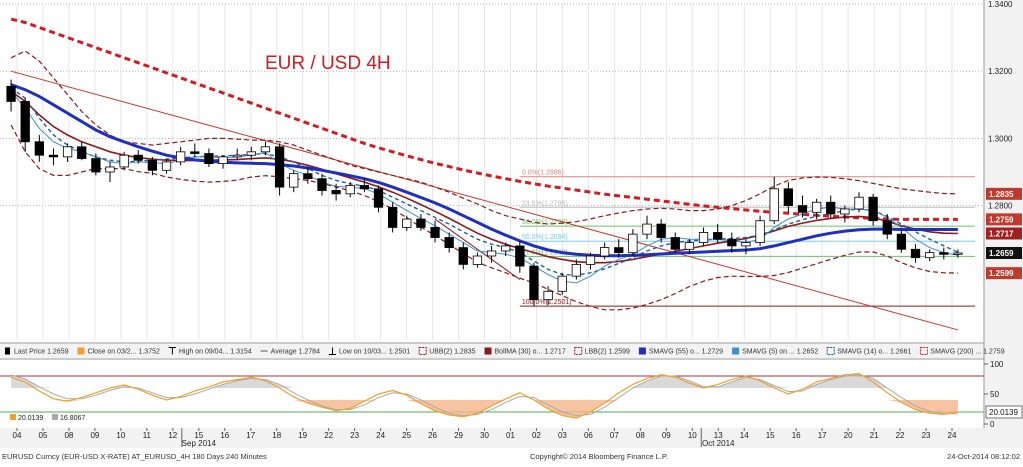 Image resolution: width=1023 pixels, height=467 pixels. I want to click on date-tick-label: 11, so click(147, 435).